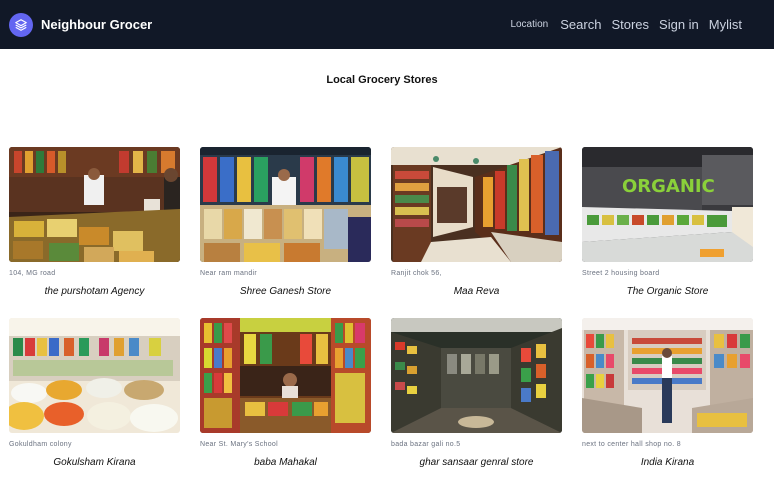  I want to click on store-name: ghar sansaar genral store, so click(476, 462).